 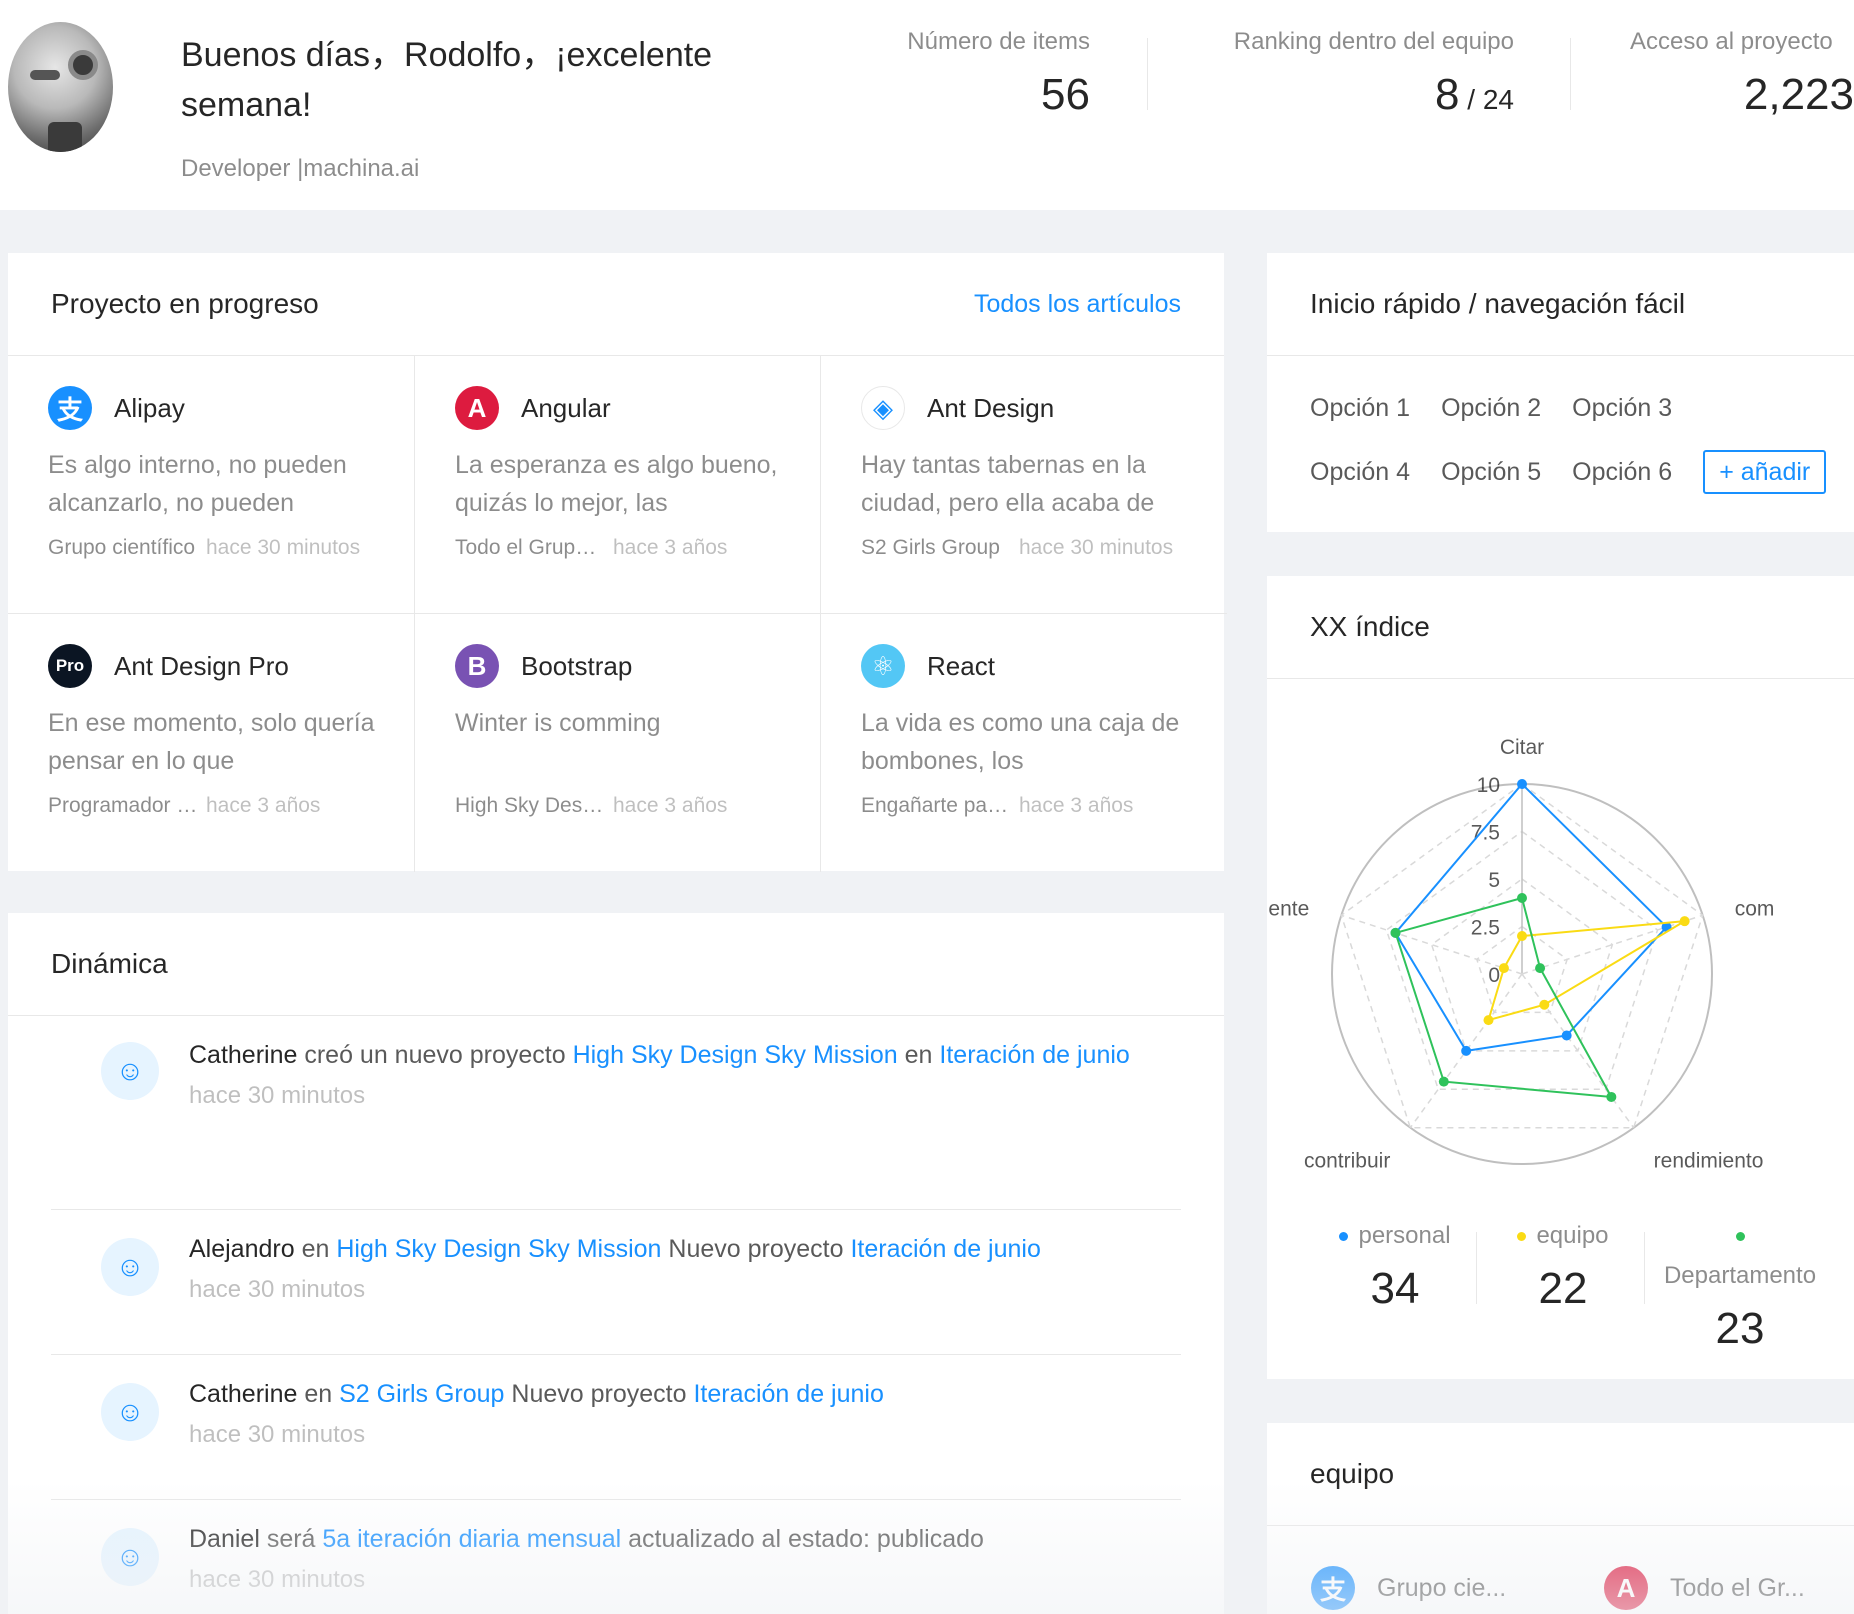 What do you see at coordinates (616, 304) in the screenshot?
I see `card-header: Proyecto en progreso Todos los artículos` at bounding box center [616, 304].